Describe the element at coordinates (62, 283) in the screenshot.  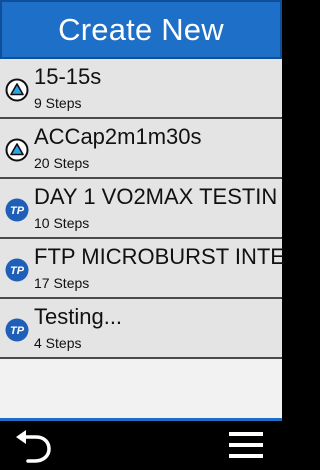
I see `workout-steps: 17 Steps` at that location.